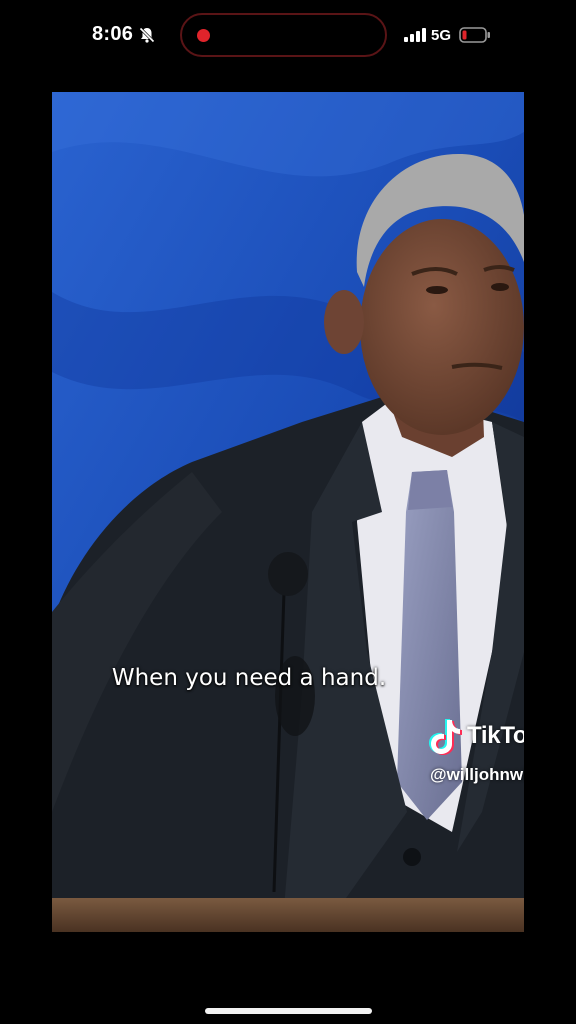 This screenshot has height=1024, width=576. What do you see at coordinates (495, 735) in the screenshot?
I see `tiktok-brand-name: TikTok` at bounding box center [495, 735].